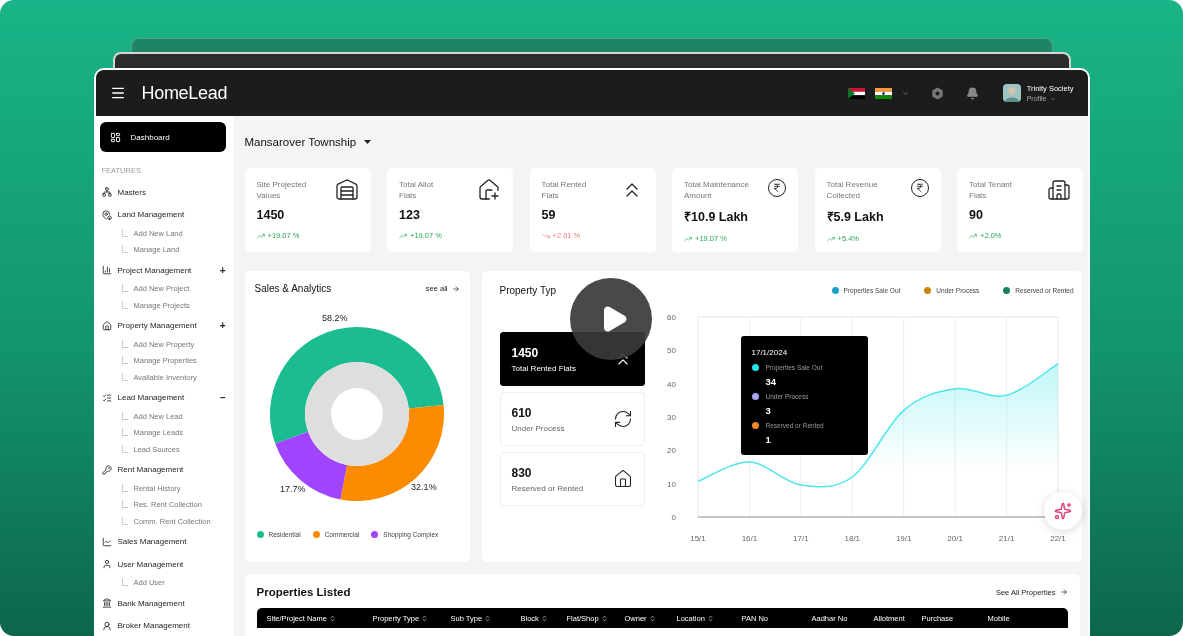  Describe the element at coordinates (293, 288) in the screenshot. I see `card-title: Sales & Analytics` at that location.